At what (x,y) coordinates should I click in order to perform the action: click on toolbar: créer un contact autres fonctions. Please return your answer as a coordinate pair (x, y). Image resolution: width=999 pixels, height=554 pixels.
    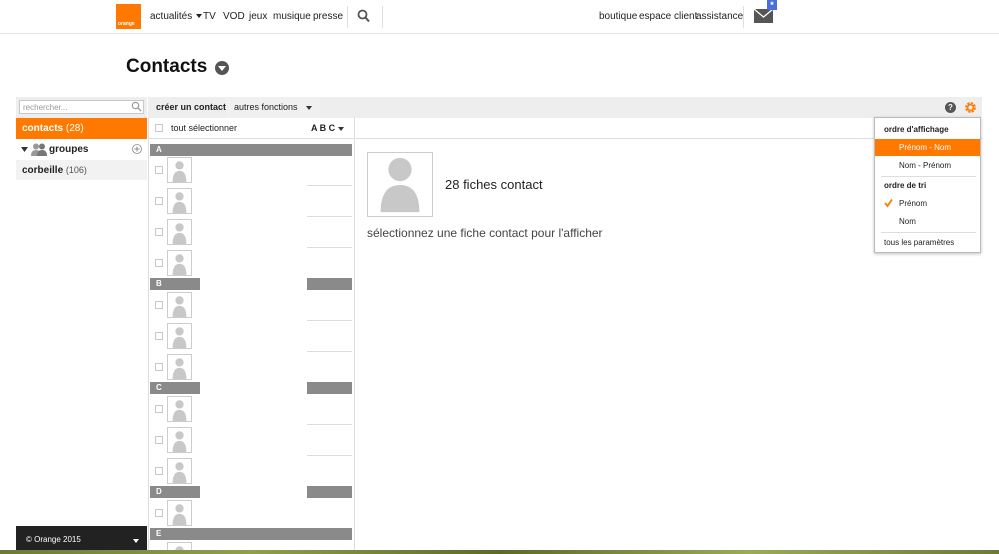
    Looking at the image, I should click on (565, 107).